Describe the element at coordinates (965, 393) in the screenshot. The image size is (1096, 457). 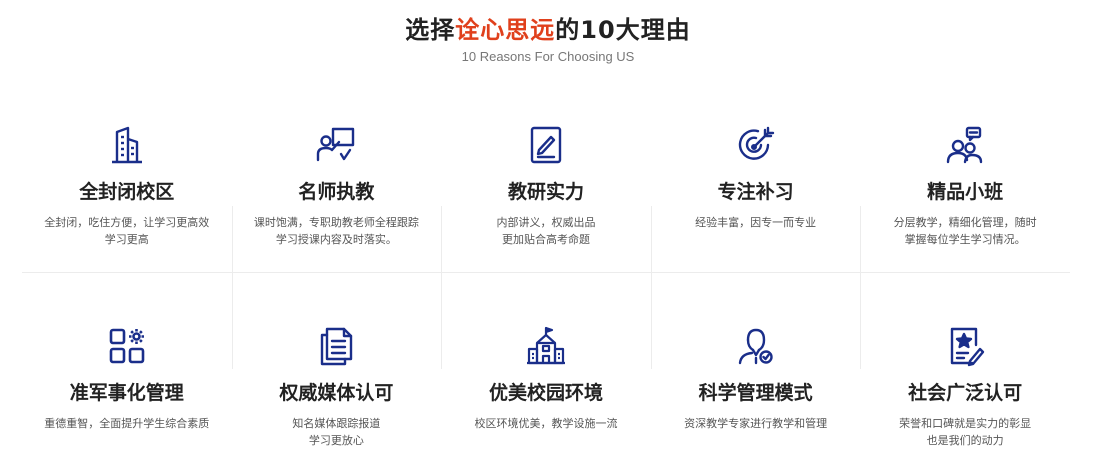
I see `reason-title: 社会广泛认可` at that location.